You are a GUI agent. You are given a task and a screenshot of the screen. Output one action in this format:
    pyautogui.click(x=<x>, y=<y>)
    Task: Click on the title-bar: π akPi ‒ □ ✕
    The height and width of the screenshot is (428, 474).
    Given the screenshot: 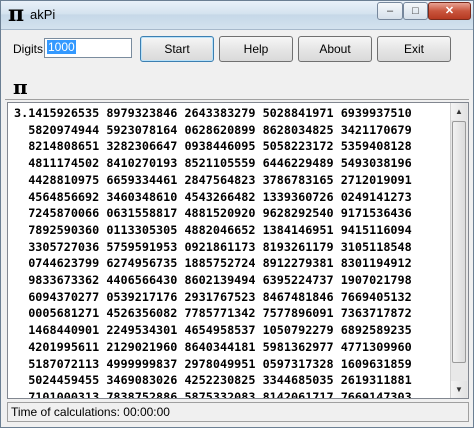 What is the action you would take?
    pyautogui.click(x=237, y=15)
    